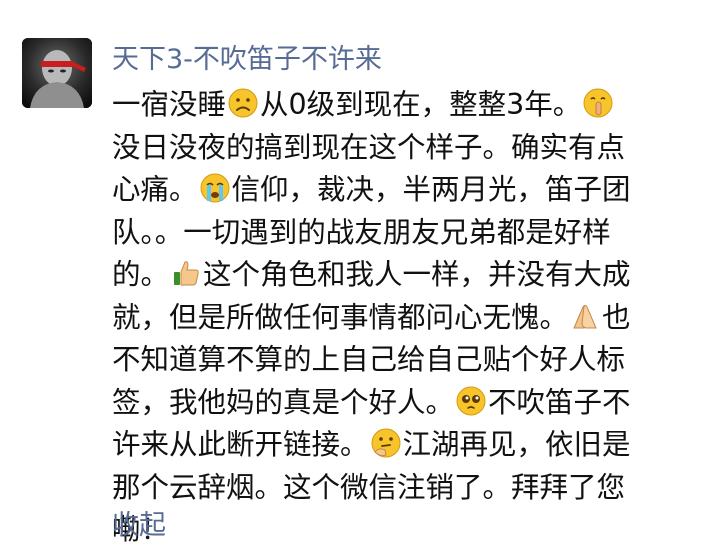  I want to click on post-text: 没日没夜的搞到现在这个样子。确实有点, so click(369, 147).